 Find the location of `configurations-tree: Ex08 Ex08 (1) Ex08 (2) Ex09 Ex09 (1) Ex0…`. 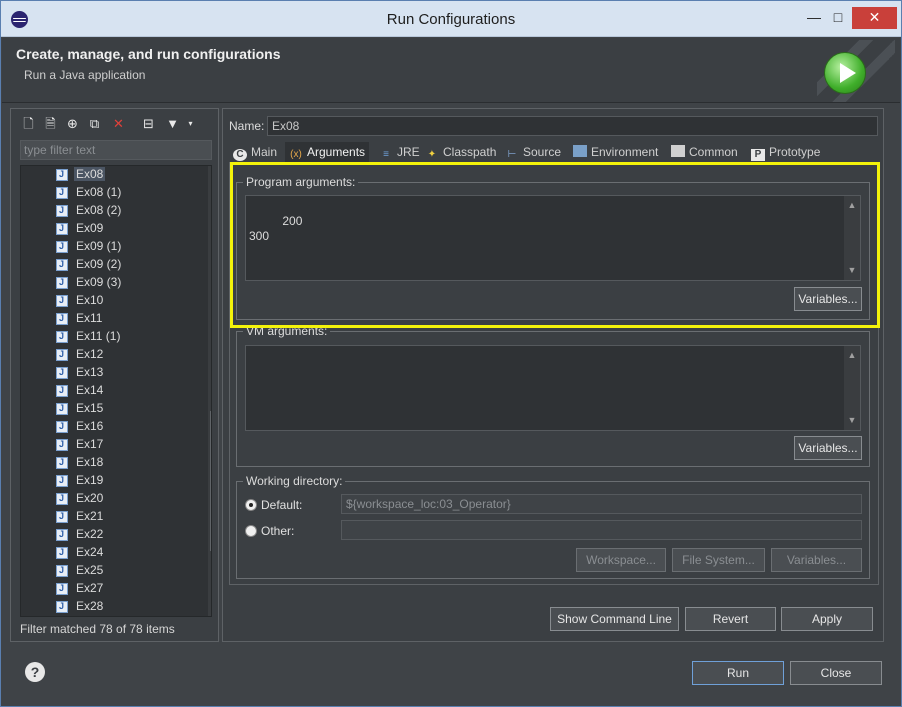

configurations-tree: Ex08 Ex08 (1) Ex08 (2) Ex09 Ex09 (1) Ex0… is located at coordinates (116, 391).